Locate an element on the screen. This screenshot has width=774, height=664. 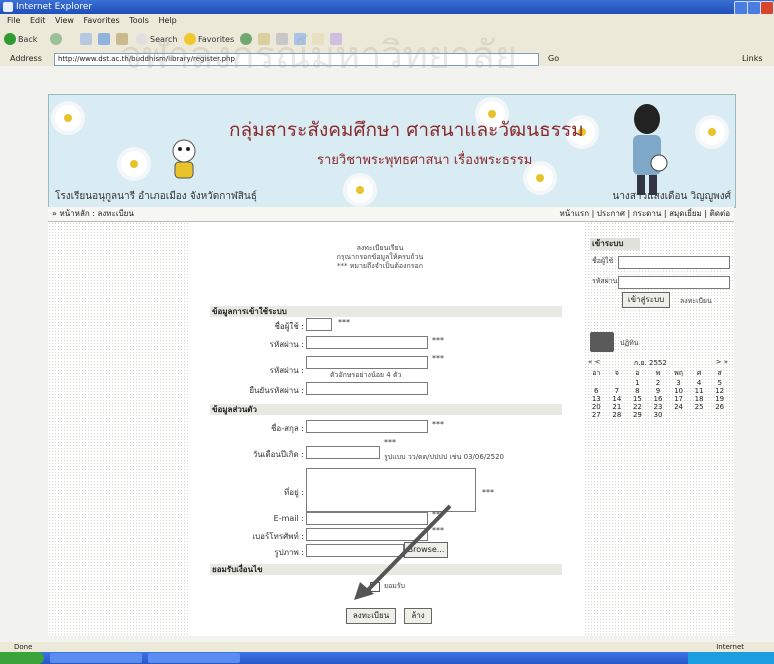
calendar-day: 1 is located at coordinates (637, 383).